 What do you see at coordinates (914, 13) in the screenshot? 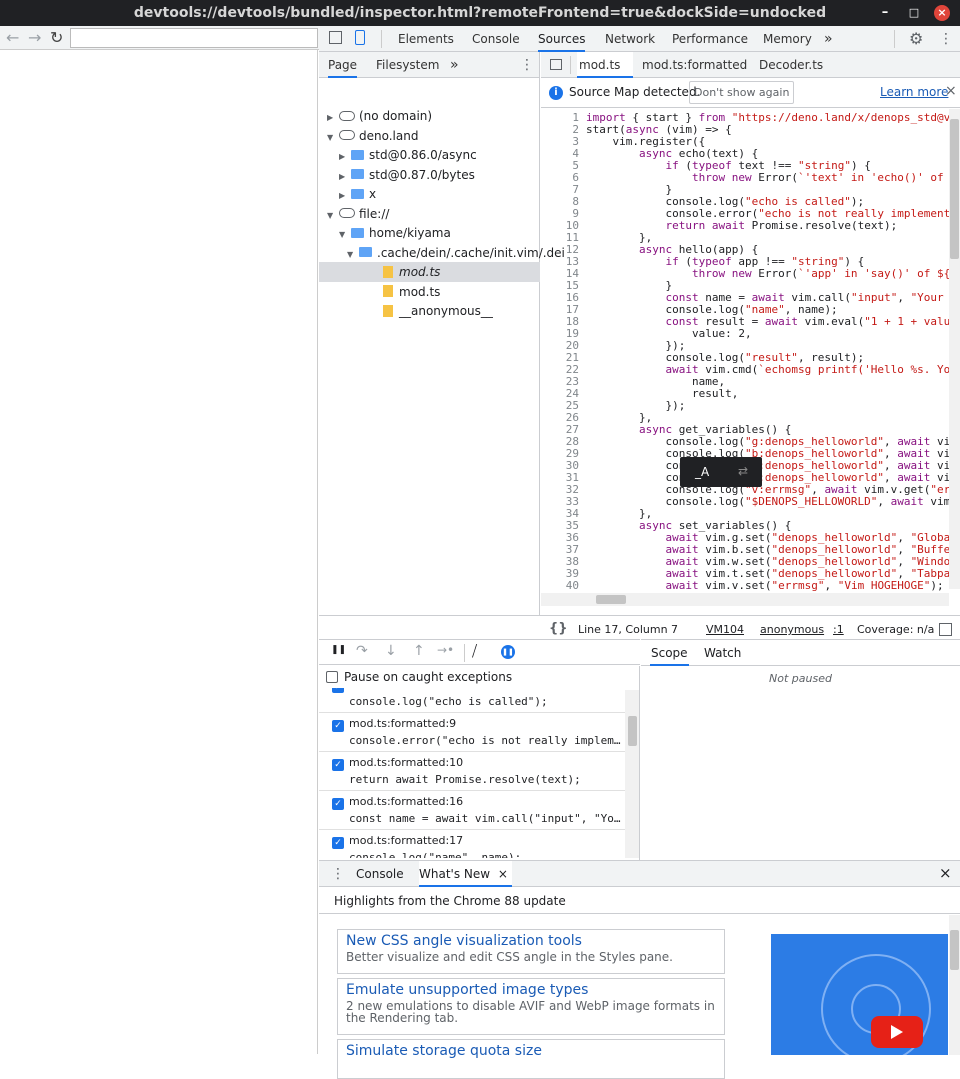
I see `maximize-icon: □` at bounding box center [914, 13].